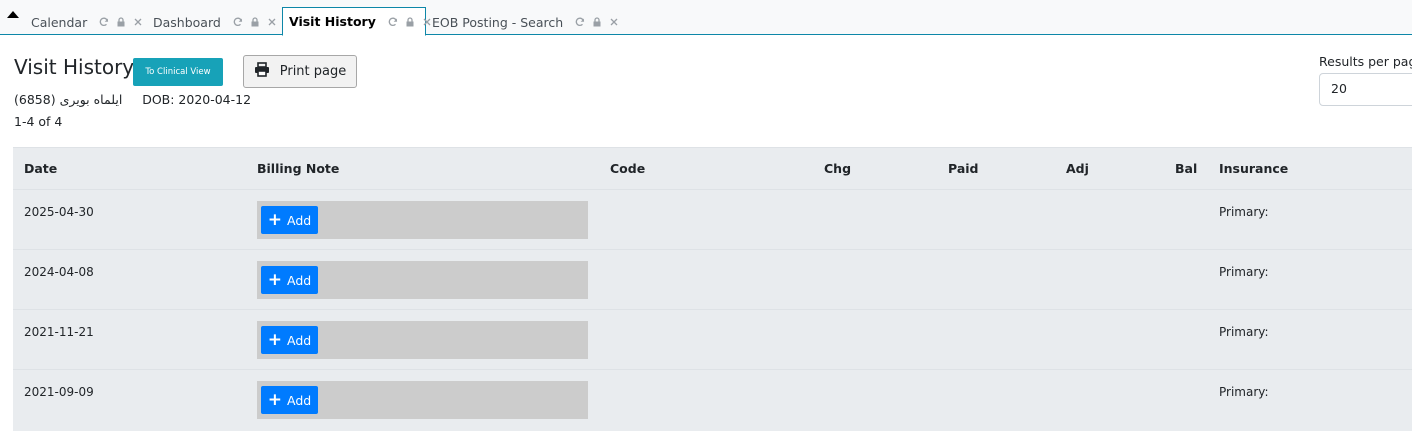  Describe the element at coordinates (74, 67) in the screenshot. I see `page-title: Visit History` at that location.